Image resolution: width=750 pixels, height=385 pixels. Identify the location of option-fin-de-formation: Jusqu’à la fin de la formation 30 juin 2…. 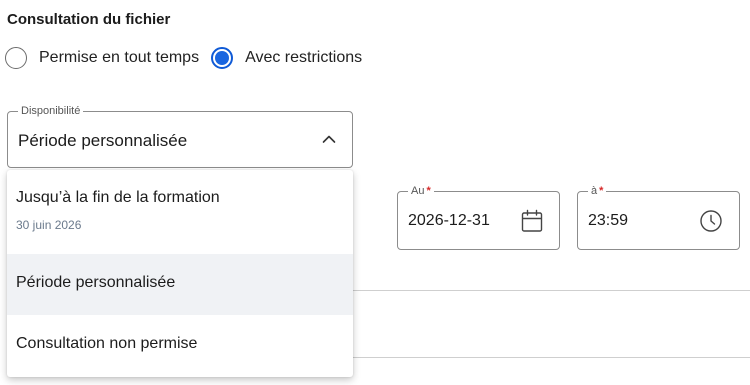
(180, 212).